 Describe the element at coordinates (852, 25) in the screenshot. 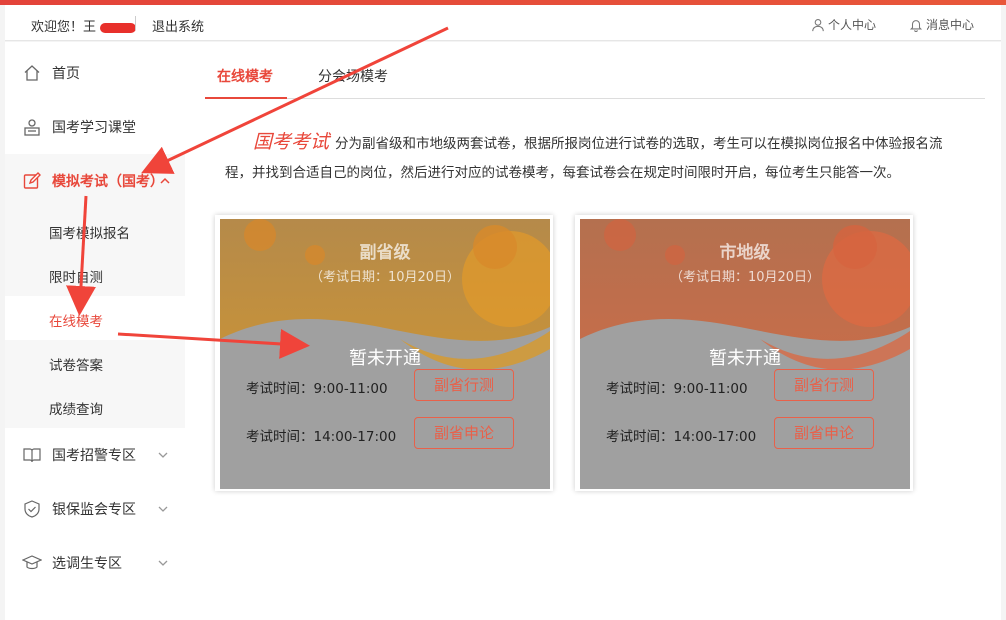

I see `personal-center-label: 个人中心` at that location.